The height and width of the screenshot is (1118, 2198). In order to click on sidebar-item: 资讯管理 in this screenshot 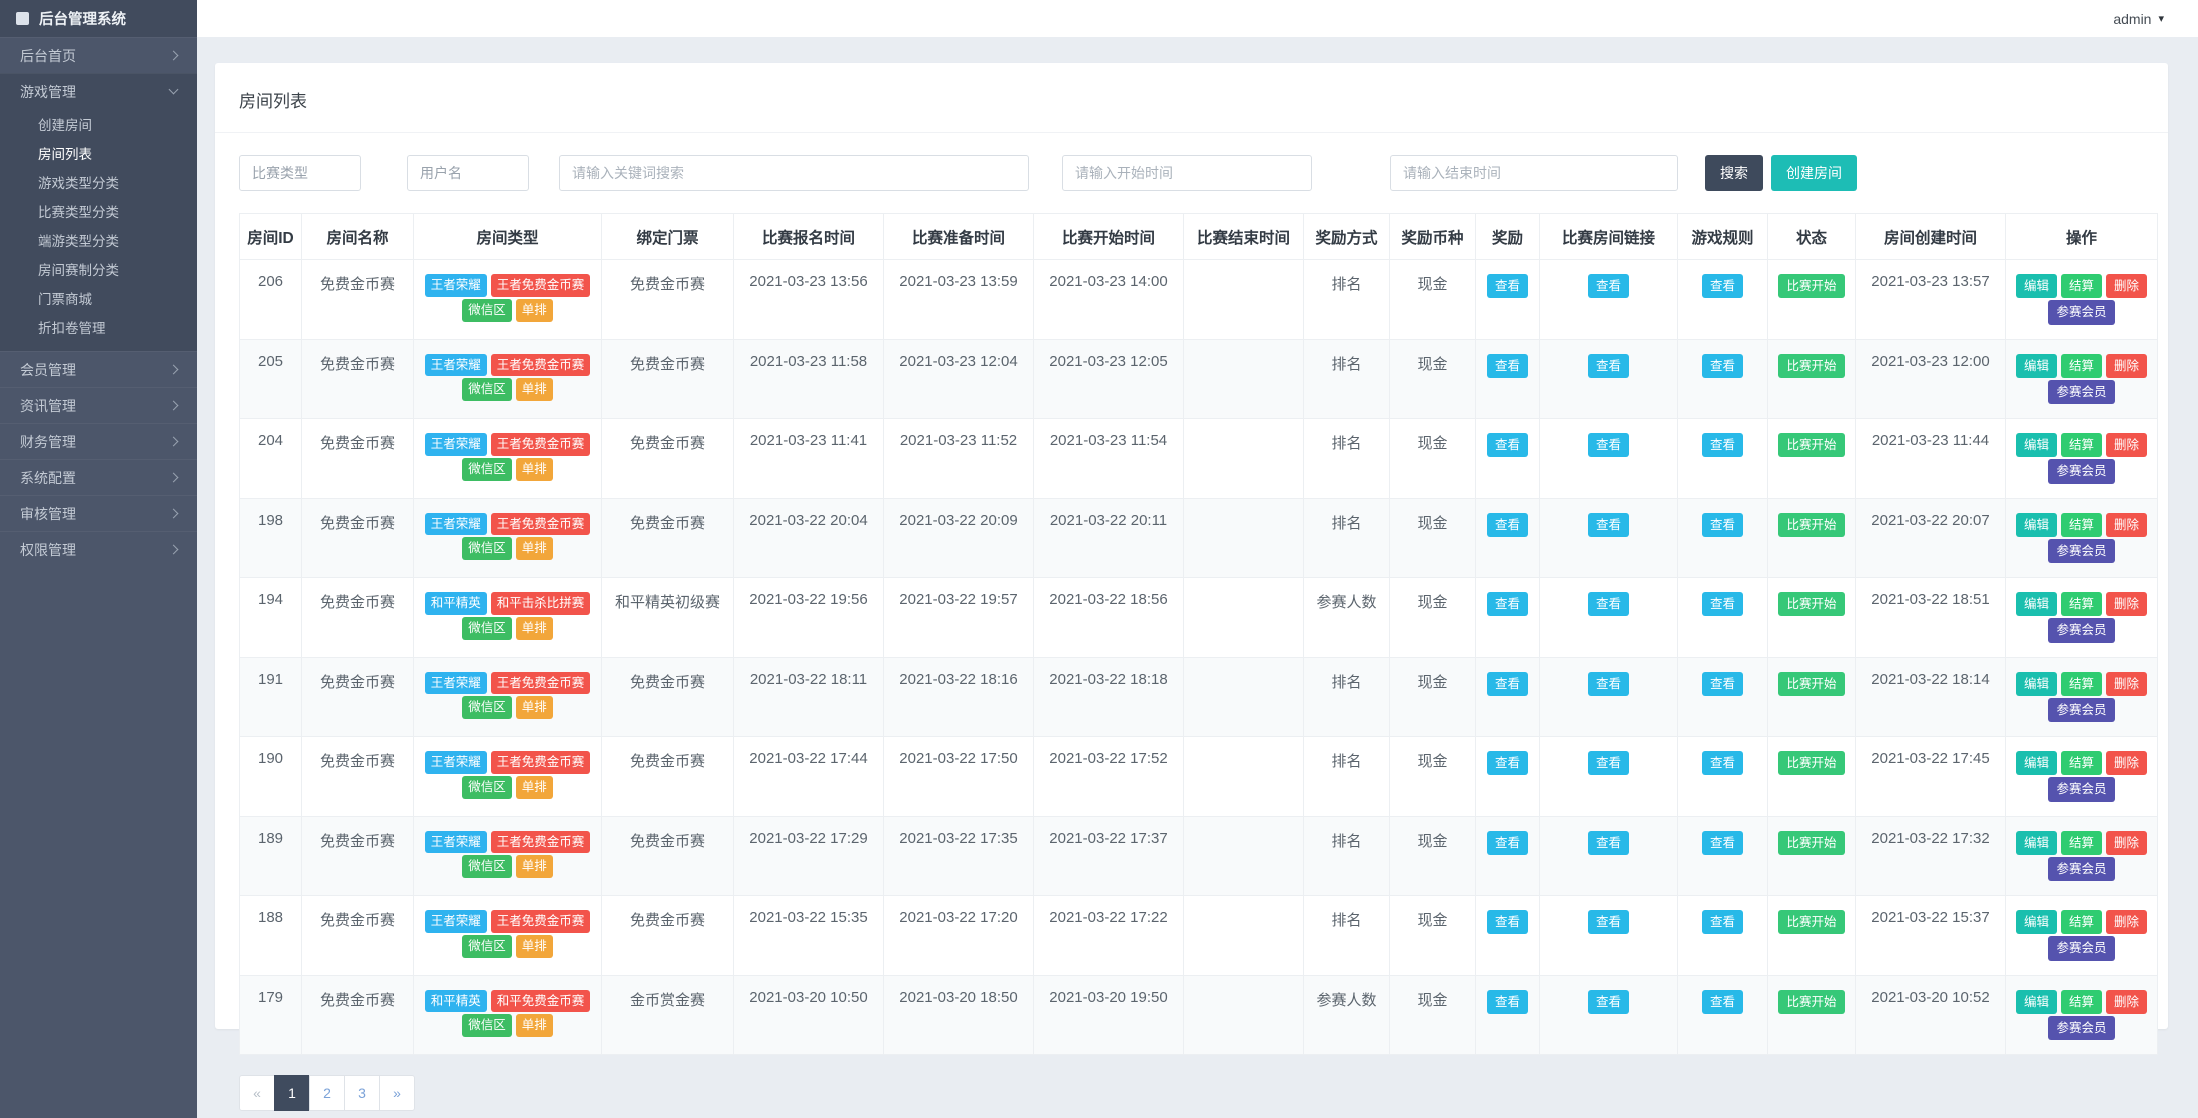, I will do `click(98, 405)`.